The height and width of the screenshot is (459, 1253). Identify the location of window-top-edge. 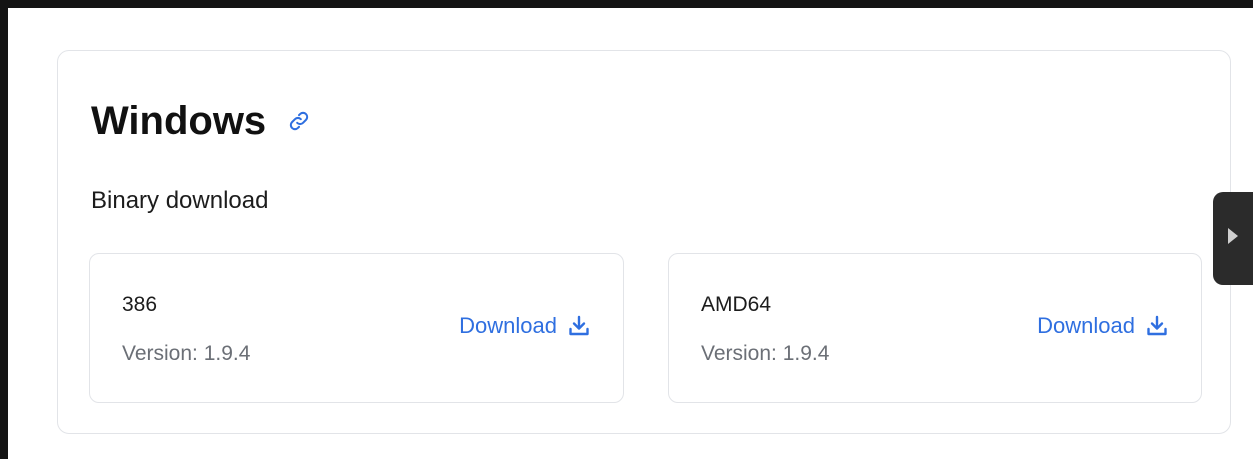
(626, 4).